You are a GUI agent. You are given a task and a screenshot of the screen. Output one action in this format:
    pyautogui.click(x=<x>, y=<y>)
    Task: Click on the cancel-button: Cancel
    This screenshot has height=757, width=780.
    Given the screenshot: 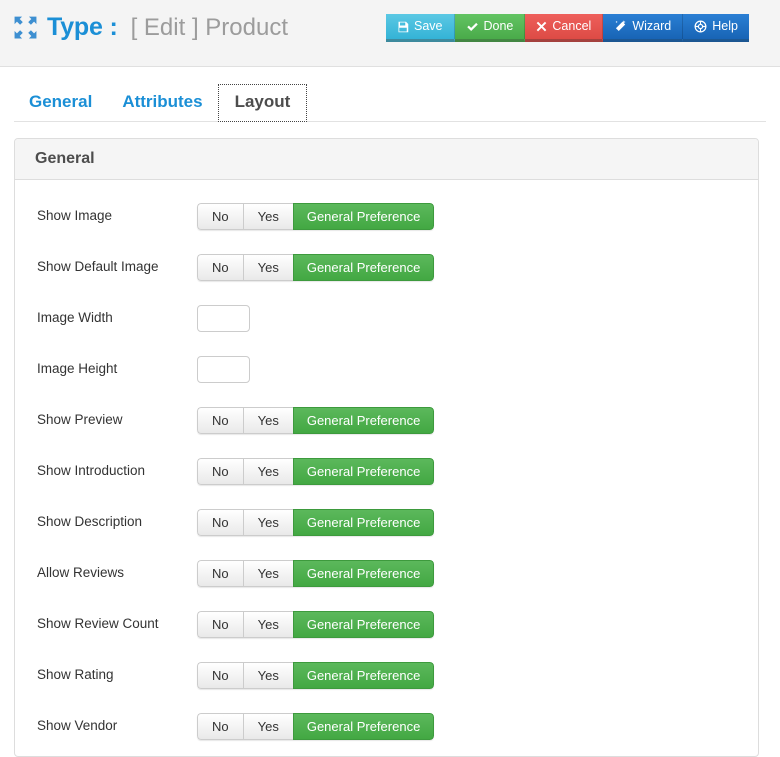 What is the action you would take?
    pyautogui.click(x=564, y=28)
    